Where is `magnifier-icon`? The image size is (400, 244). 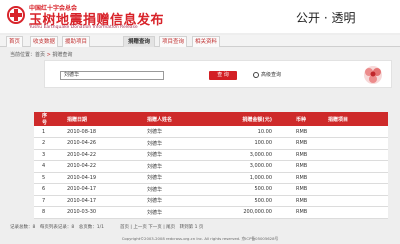
magnifier-icon is located at coordinates (256, 74).